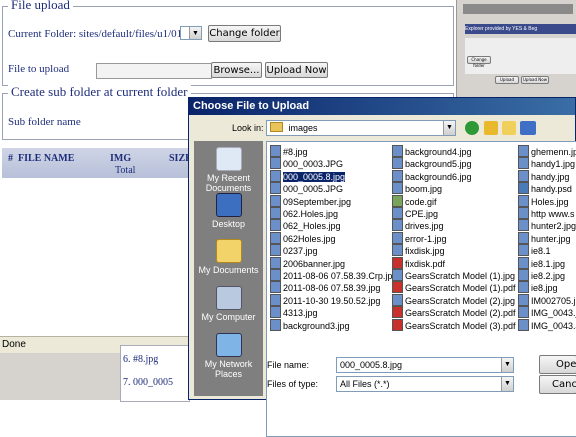 The height and width of the screenshot is (437, 576). I want to click on file-item: background3.jpg, so click(310, 324).